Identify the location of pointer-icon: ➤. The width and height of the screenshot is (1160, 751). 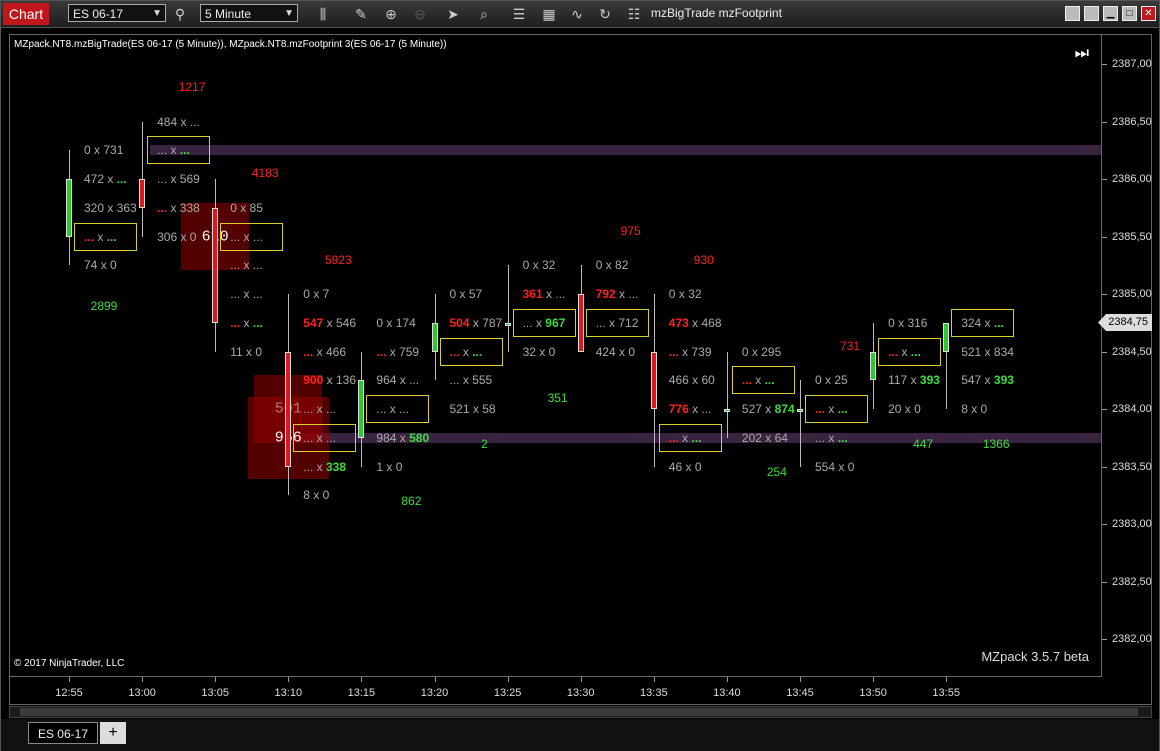
(453, 14).